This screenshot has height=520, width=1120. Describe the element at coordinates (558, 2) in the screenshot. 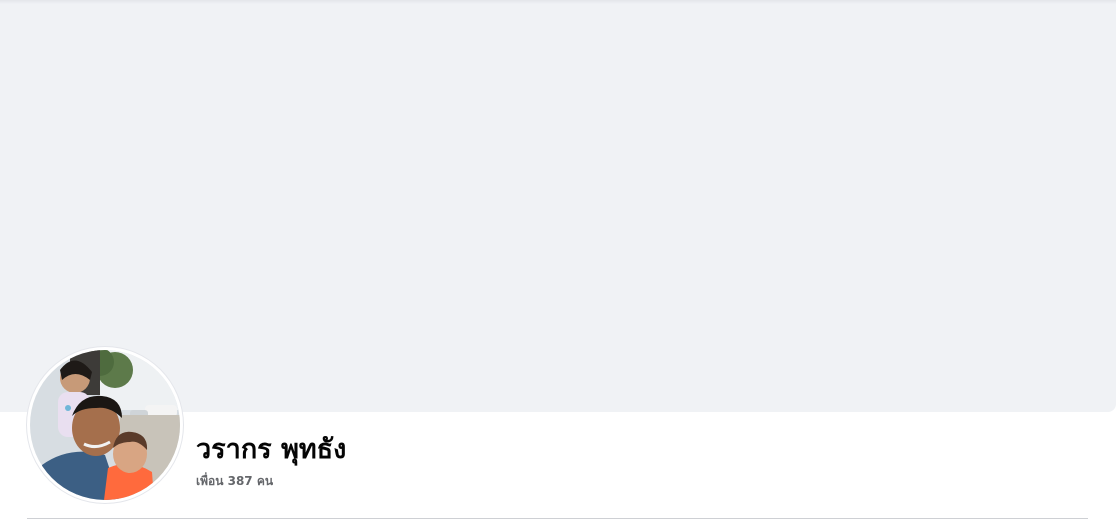

I see `cover-top-shadow` at that location.